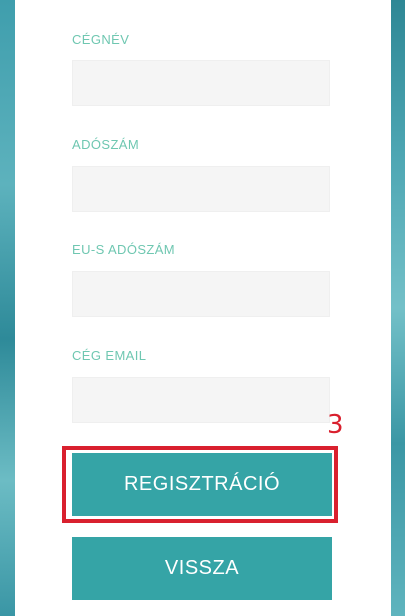 The width and height of the screenshot is (405, 616). What do you see at coordinates (201, 189) in the screenshot?
I see `tax-number-input` at bounding box center [201, 189].